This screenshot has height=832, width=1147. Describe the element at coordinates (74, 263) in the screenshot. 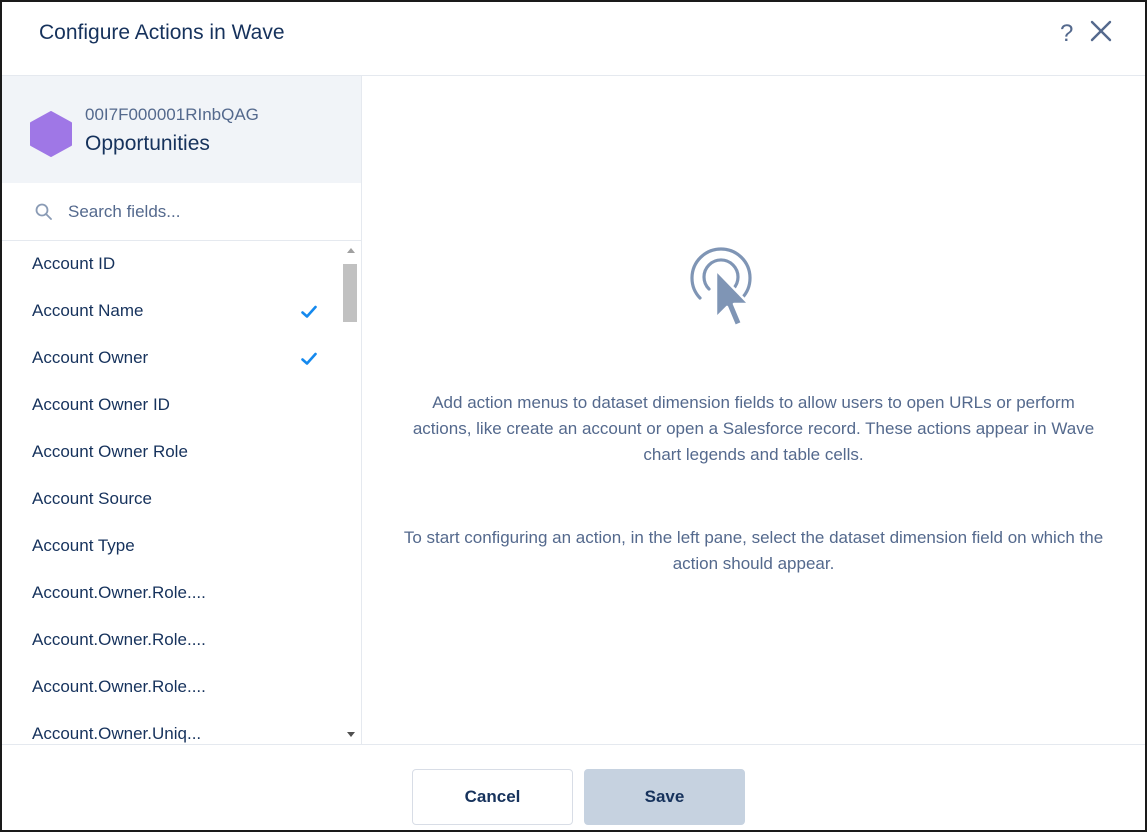

I see `field-label: Account ID` at that location.